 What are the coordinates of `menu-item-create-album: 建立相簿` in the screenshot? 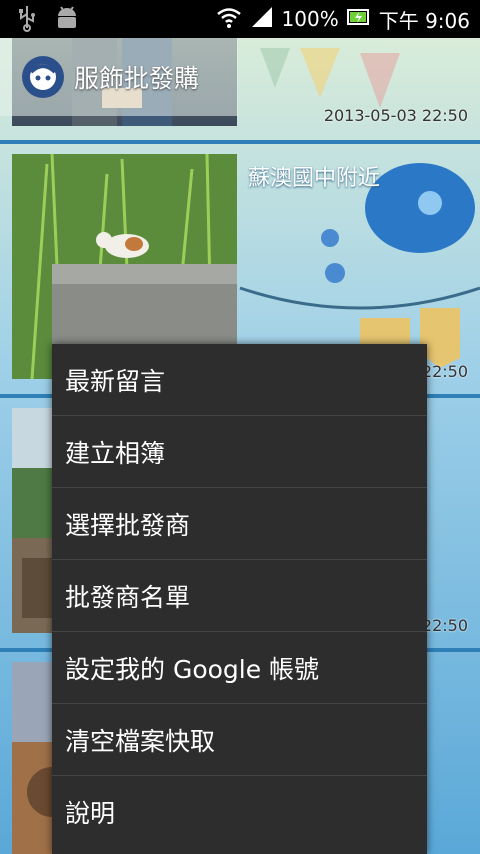 It's located at (239, 452).